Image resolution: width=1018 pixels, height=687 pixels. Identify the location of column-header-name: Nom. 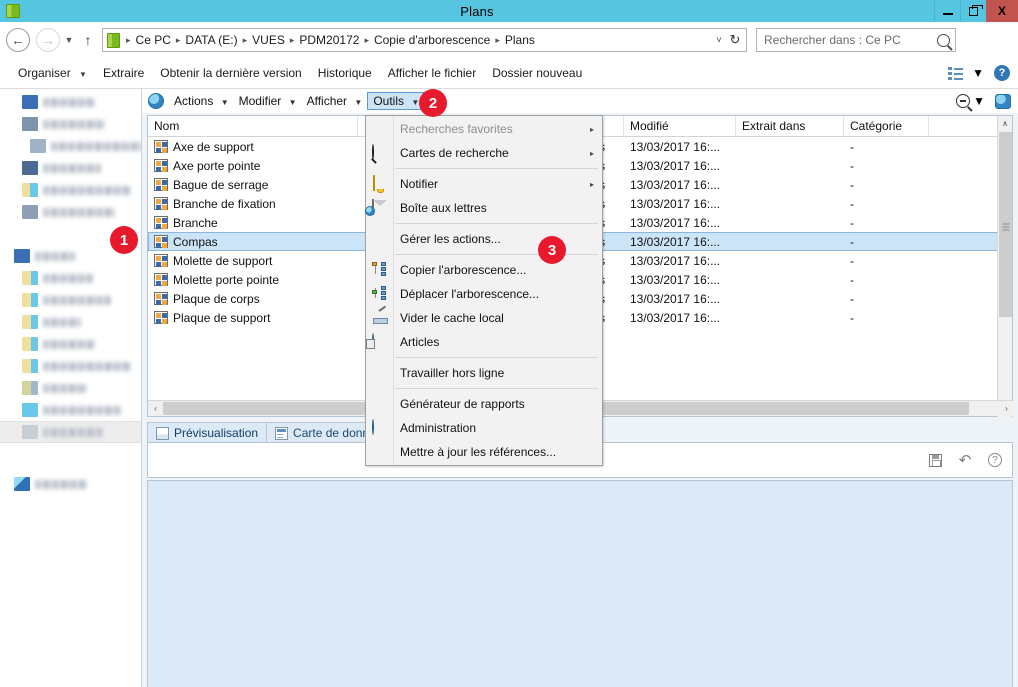
(253, 126).